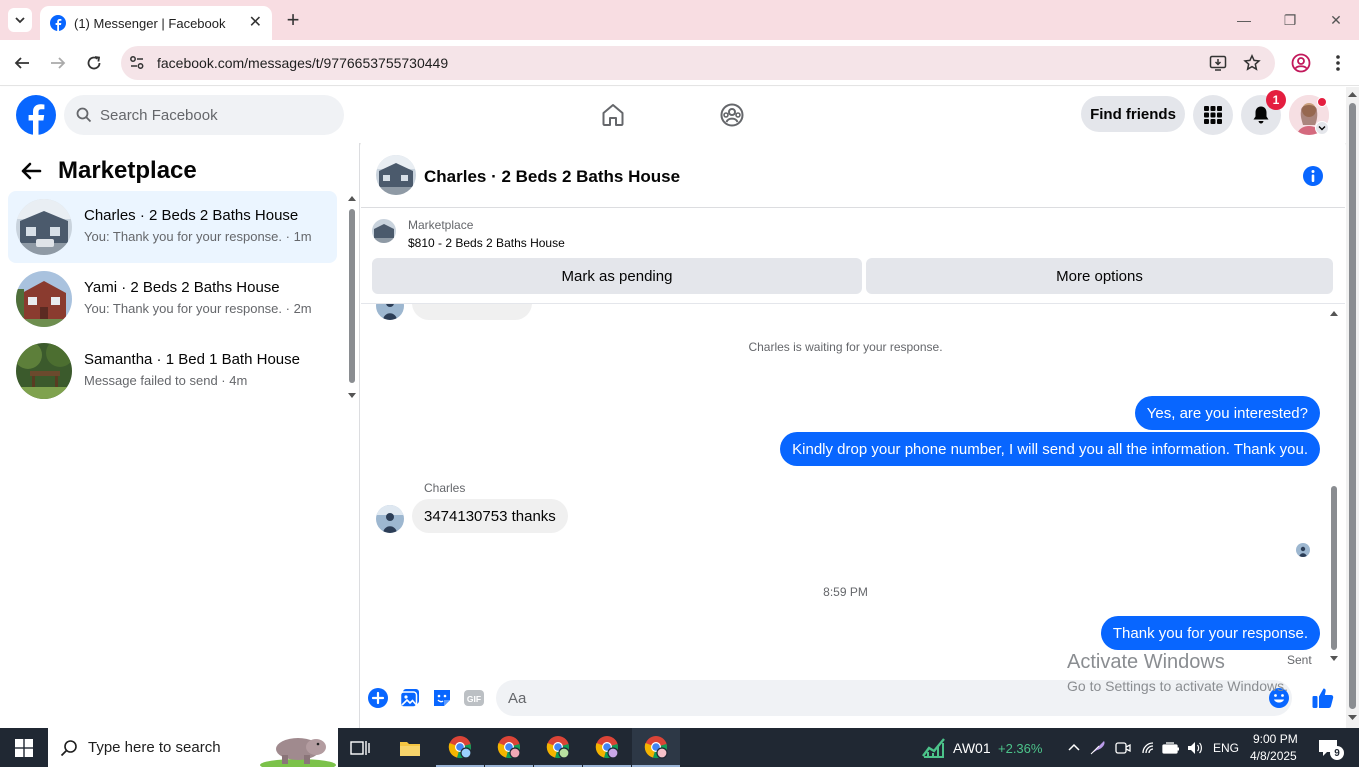  What do you see at coordinates (198, 308) in the screenshot?
I see `conversation-preview: You: Thank you for your response. · 2m` at bounding box center [198, 308].